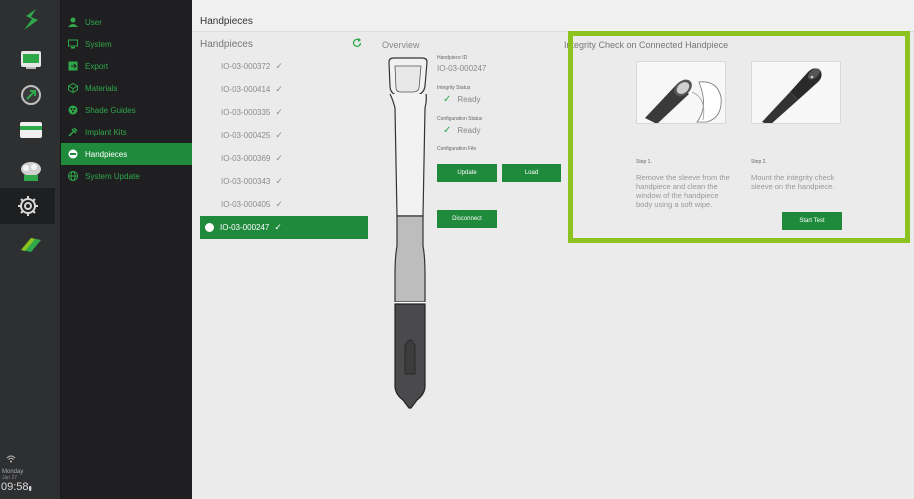 Image resolution: width=914 pixels, height=499 pixels. What do you see at coordinates (553, 16) in the screenshot?
I see `page-header: Handpieces` at bounding box center [553, 16].